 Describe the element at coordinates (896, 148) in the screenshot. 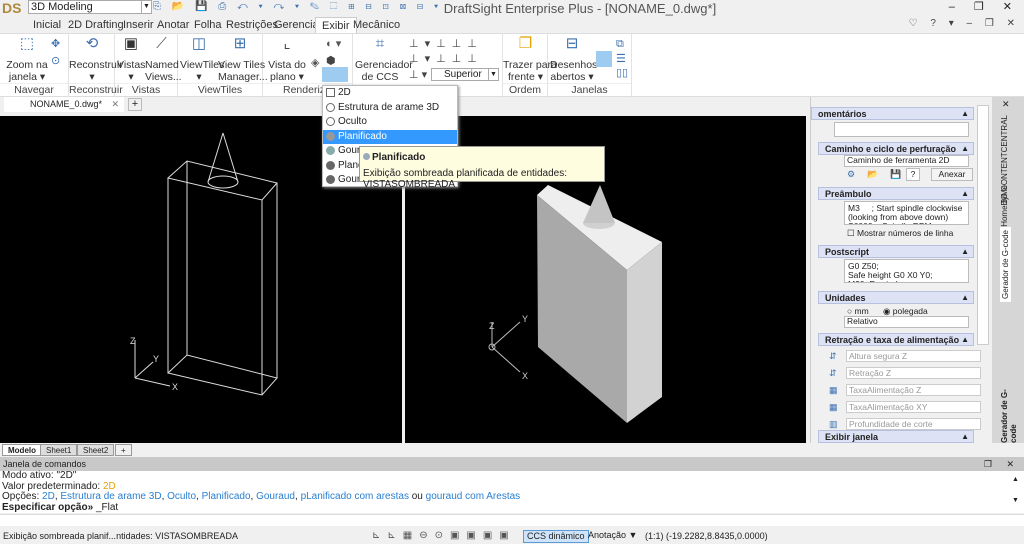

I see `section-caminho: Caminho e ciclo de perfuração ▲` at that location.